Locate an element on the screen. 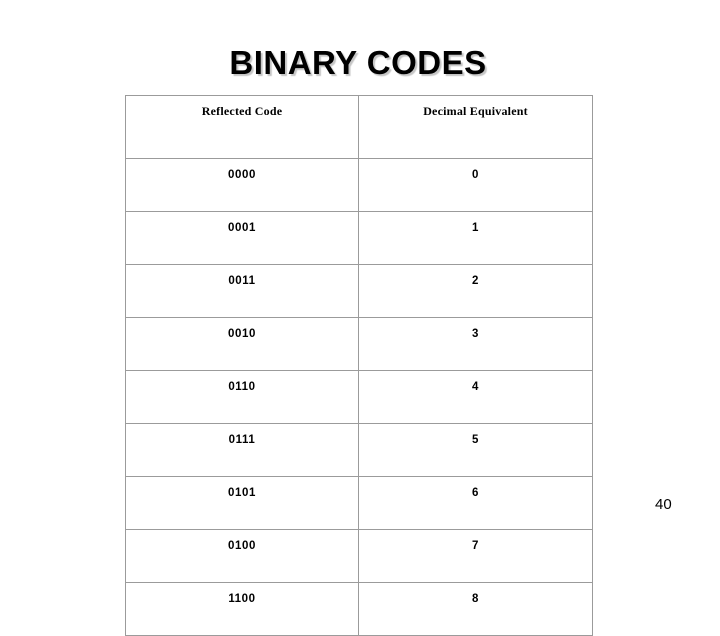 This screenshot has width=720, height=636. cell-decimal-equivalent: 4 is located at coordinates (475, 397).